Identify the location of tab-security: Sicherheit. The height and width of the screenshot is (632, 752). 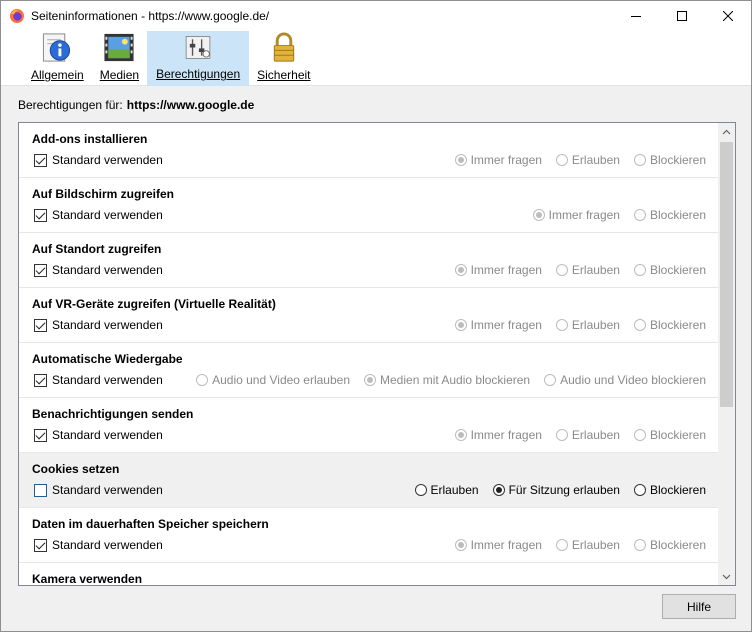
(283, 58).